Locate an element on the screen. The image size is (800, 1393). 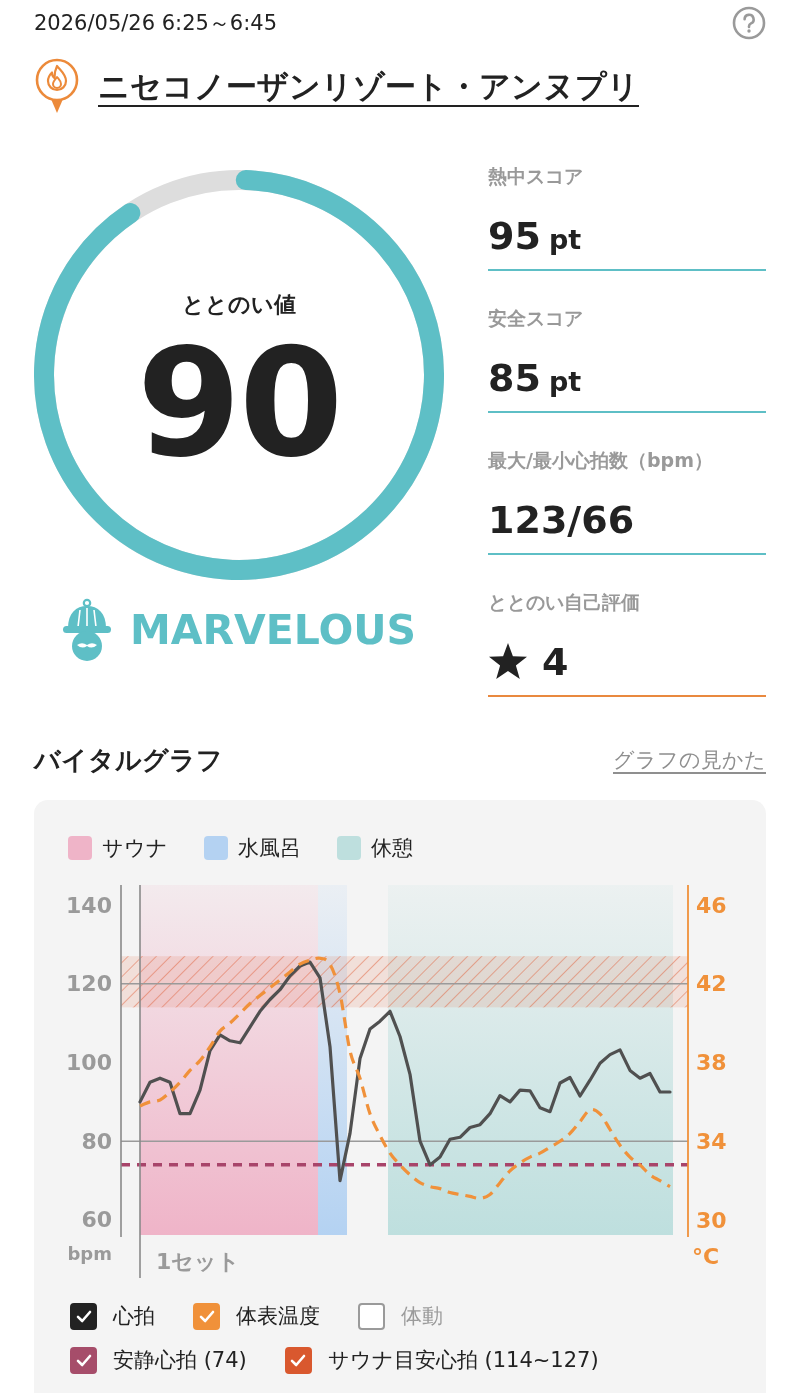
session-datetime: 2026/05/26 6:25～6:45 is located at coordinates (156, 23).